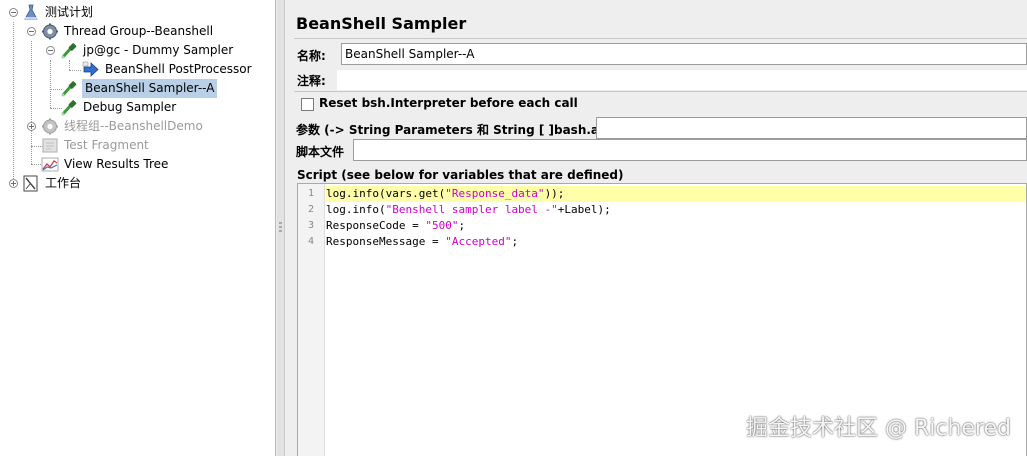 The height and width of the screenshot is (456, 1027). What do you see at coordinates (310, 193) in the screenshot?
I see `line-number: 1` at bounding box center [310, 193].